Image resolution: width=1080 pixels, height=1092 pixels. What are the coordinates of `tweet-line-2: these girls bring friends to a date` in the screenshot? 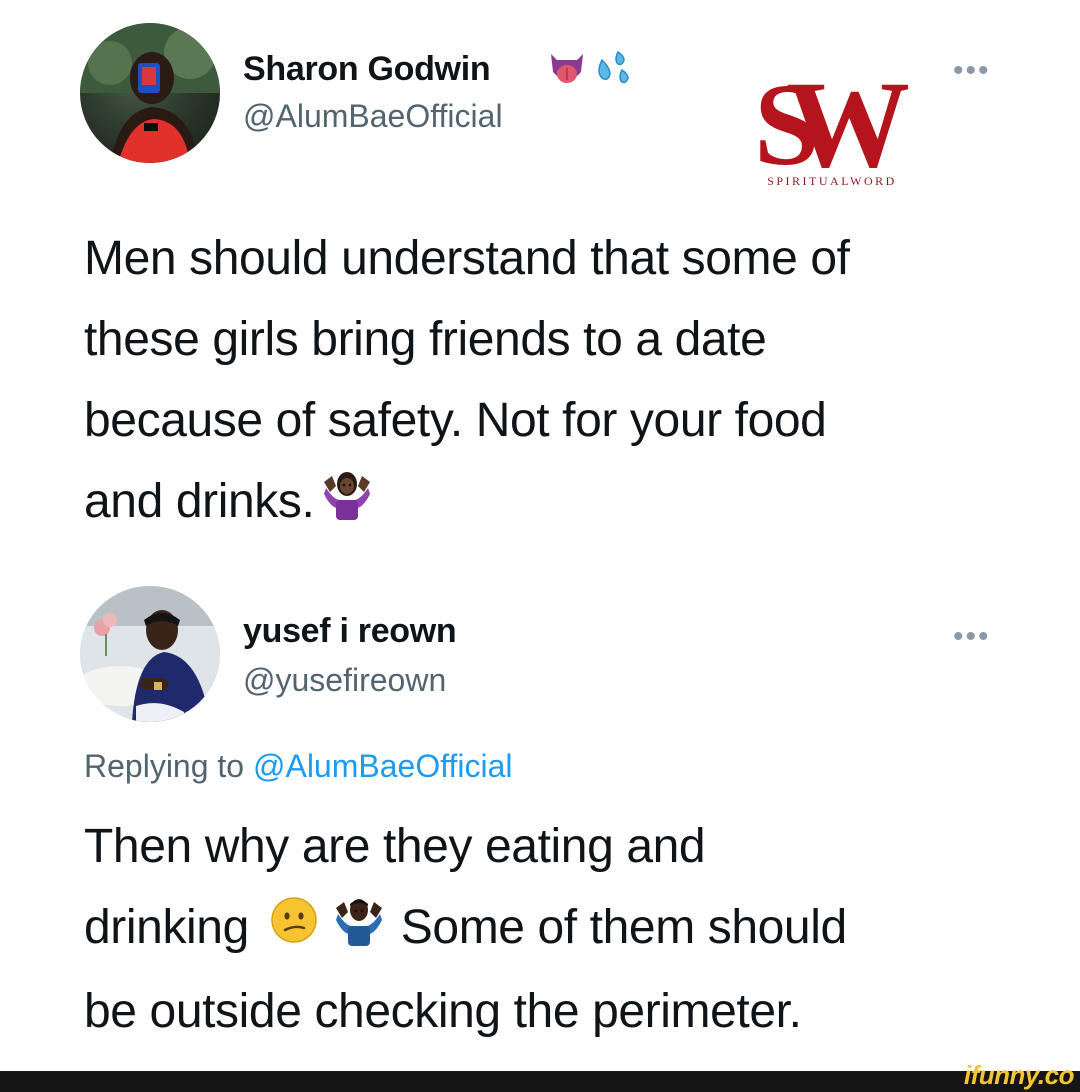 It's located at (425, 339).